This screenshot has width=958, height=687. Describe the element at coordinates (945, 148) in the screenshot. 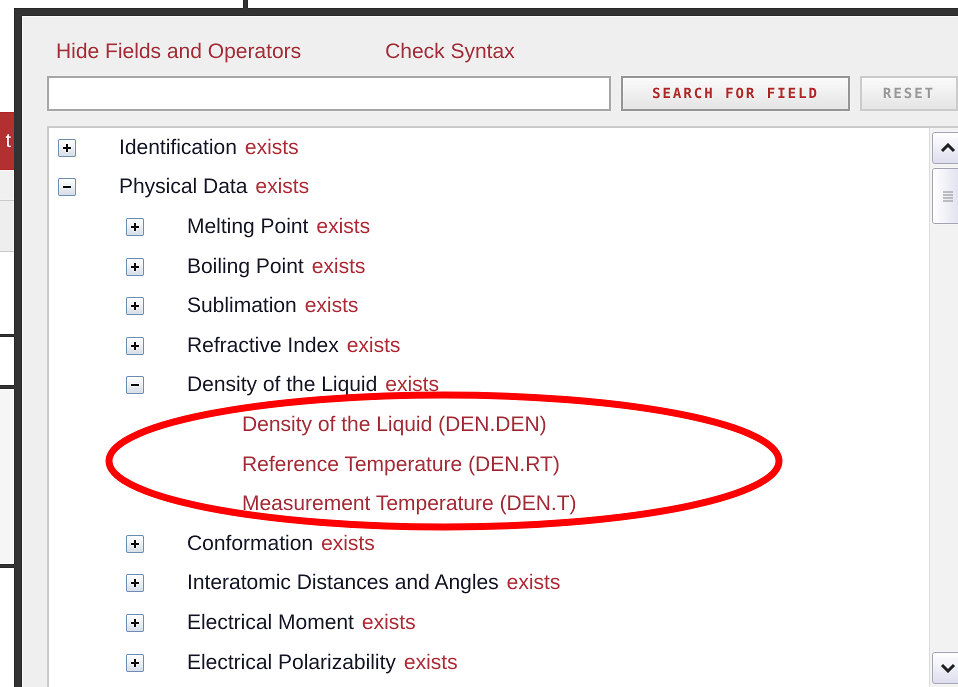

I see `scroll-up-icon` at that location.